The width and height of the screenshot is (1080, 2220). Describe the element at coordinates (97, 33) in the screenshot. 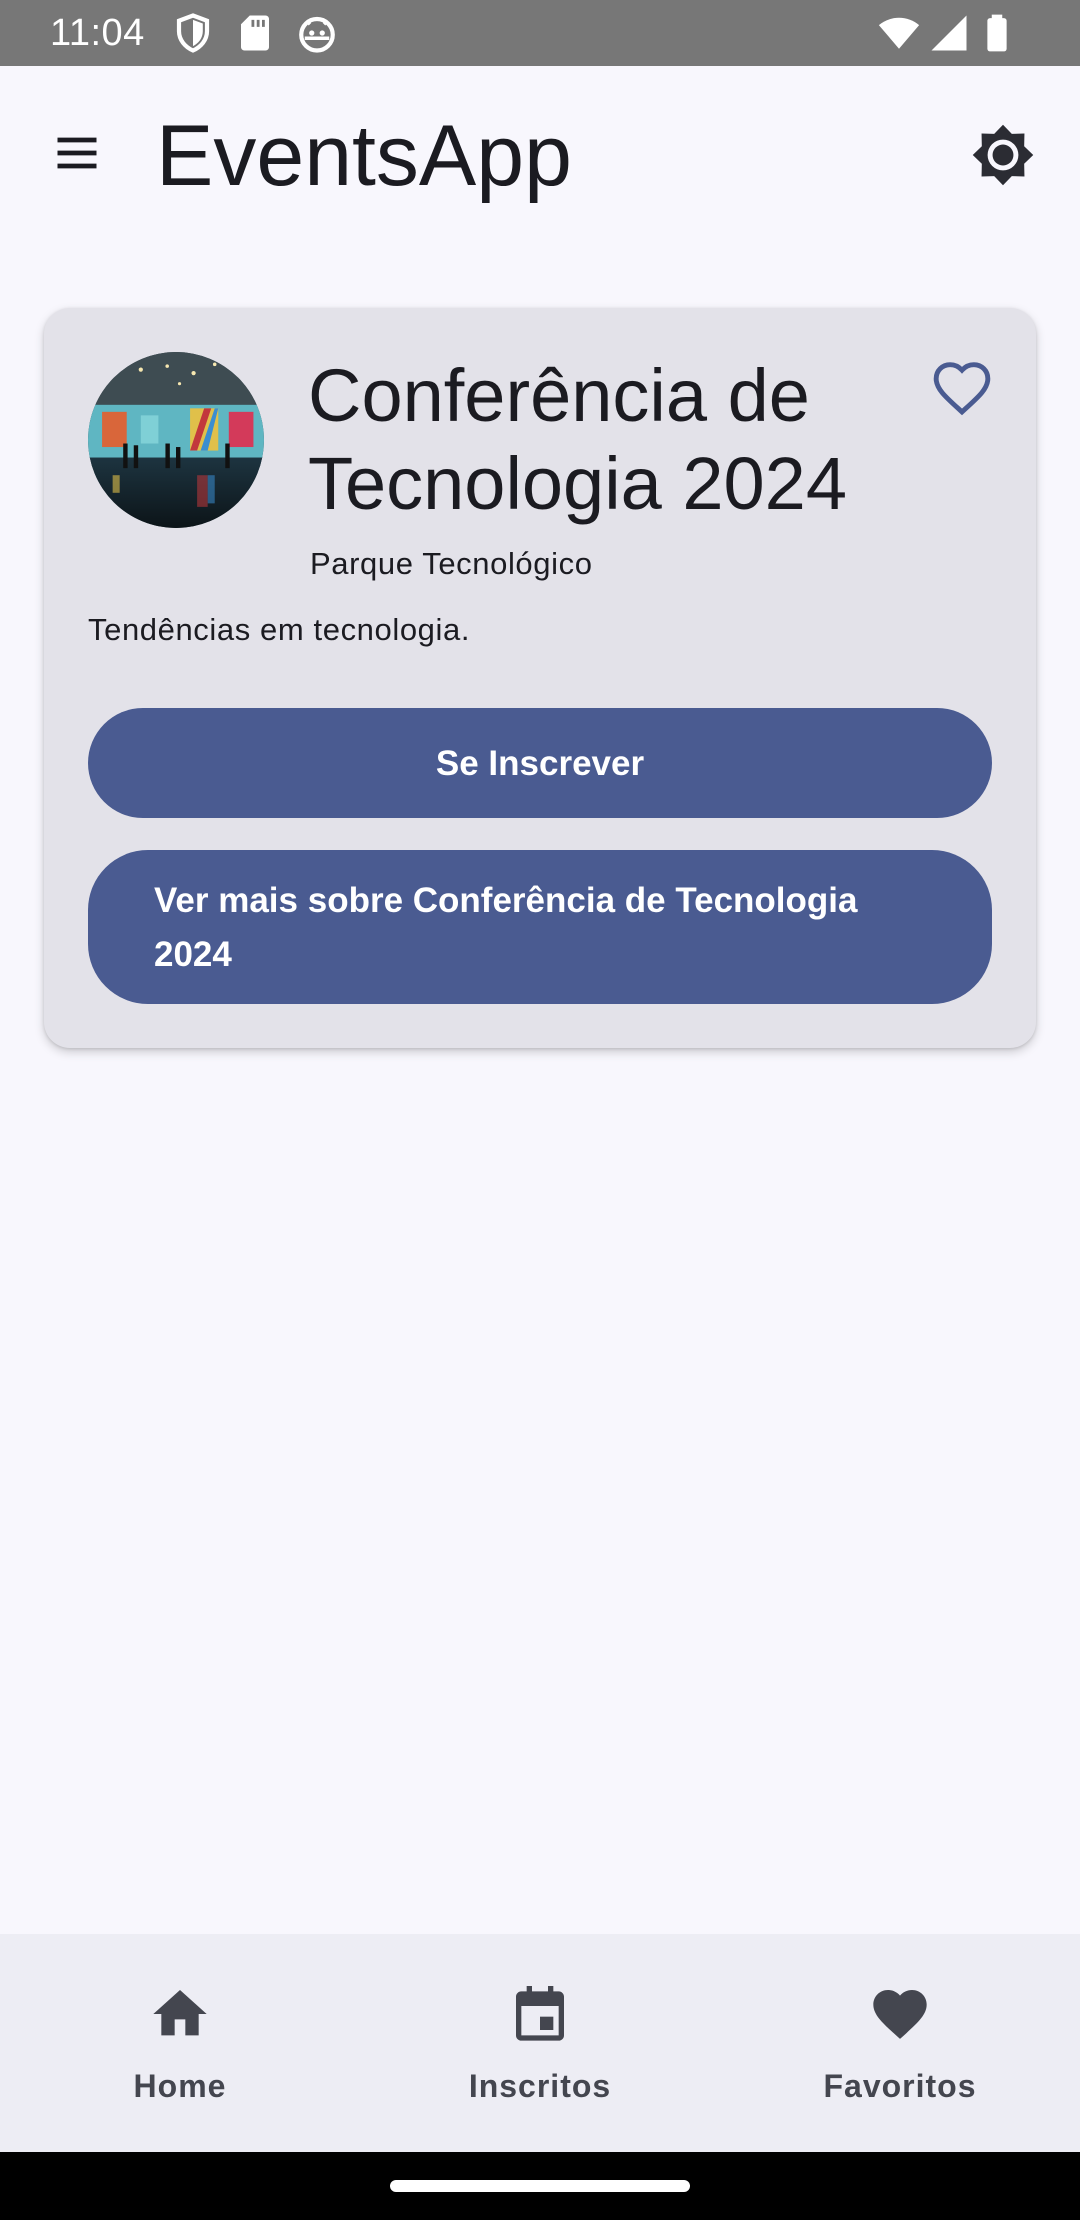

I see `status-time: 11:04` at that location.